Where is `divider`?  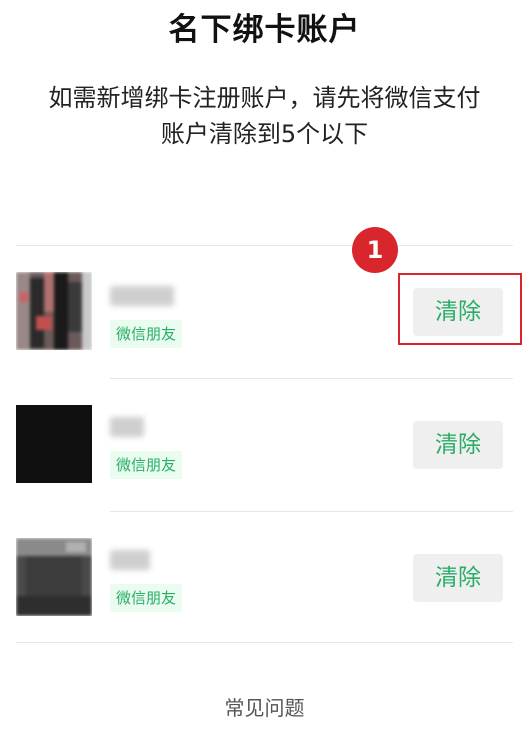 divider is located at coordinates (264, 642).